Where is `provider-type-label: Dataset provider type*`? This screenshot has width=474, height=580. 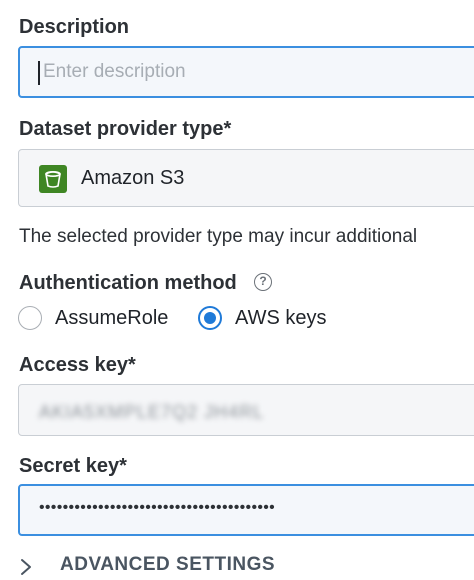
provider-type-label: Dataset provider type* is located at coordinates (125, 129).